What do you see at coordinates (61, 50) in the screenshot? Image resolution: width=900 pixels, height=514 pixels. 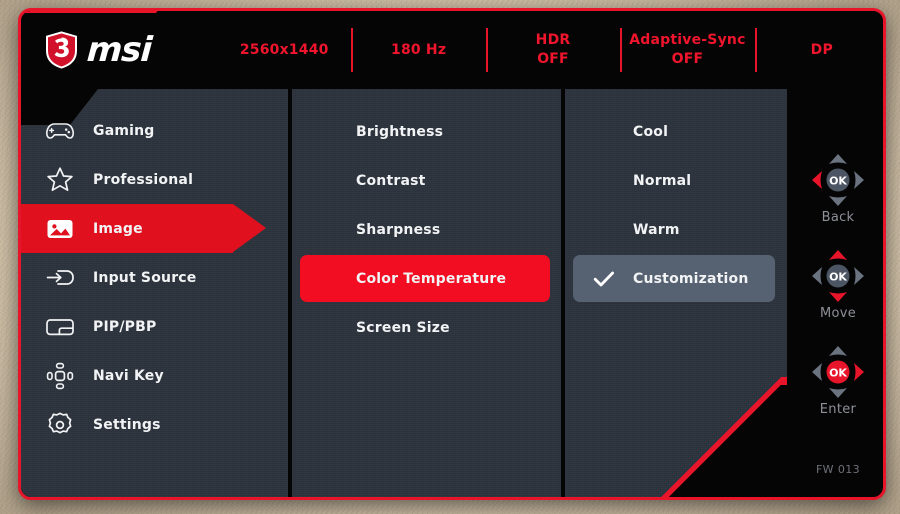 I see `msi-dragon-shield-icon` at bounding box center [61, 50].